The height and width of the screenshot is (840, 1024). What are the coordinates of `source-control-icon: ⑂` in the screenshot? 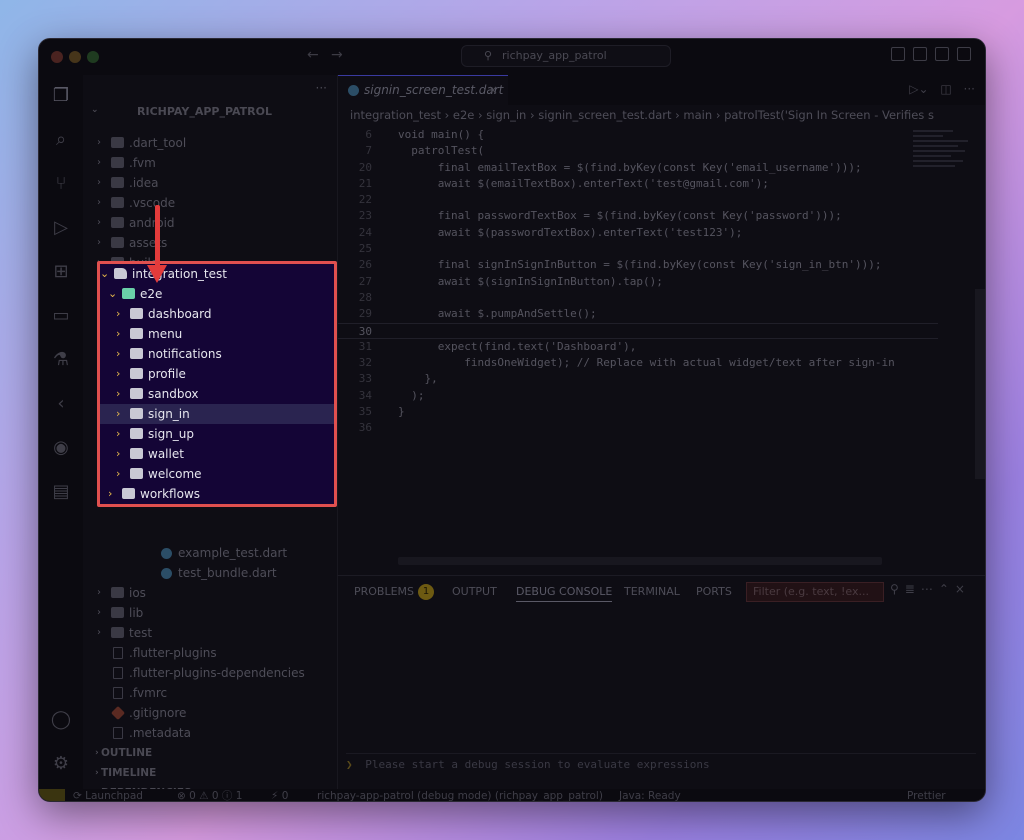 It's located at (61, 184).